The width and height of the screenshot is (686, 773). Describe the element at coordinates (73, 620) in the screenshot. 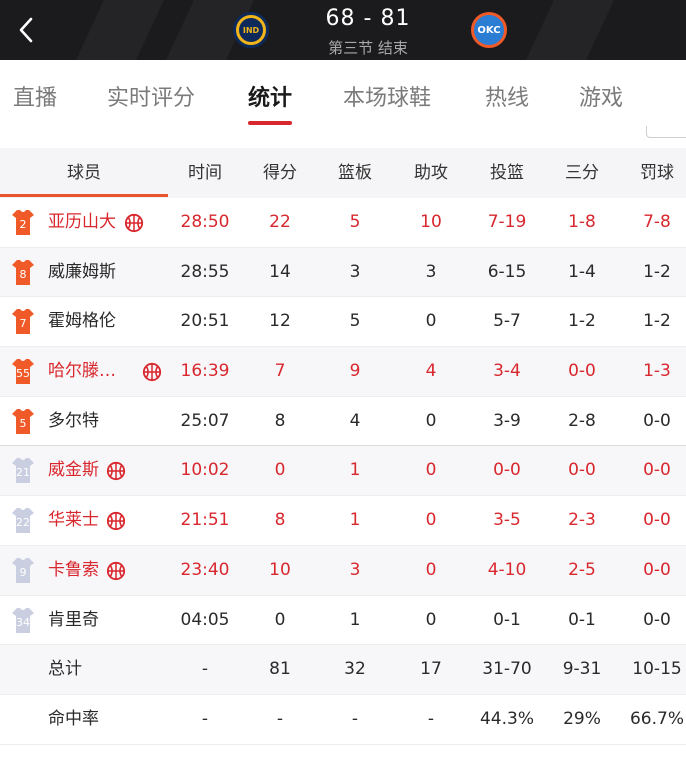

I see `player-name: 肯里奇` at that location.